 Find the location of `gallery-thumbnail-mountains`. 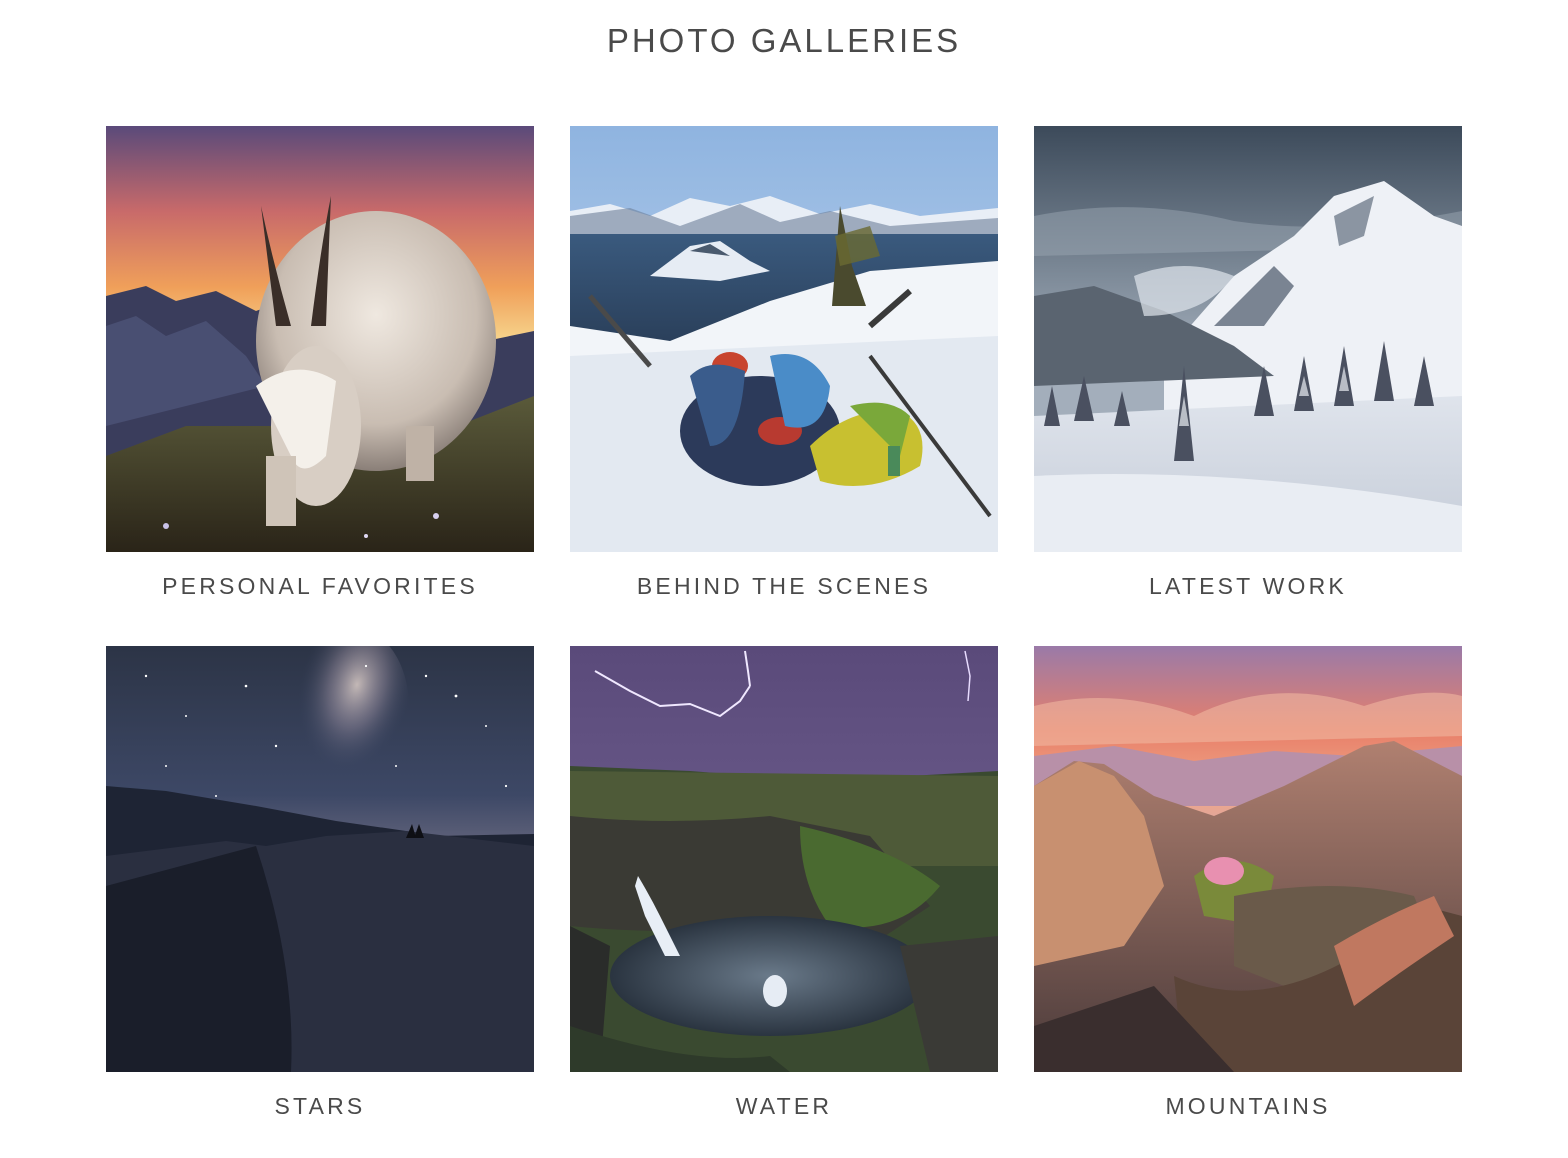

gallery-thumbnail-mountains is located at coordinates (1248, 859).